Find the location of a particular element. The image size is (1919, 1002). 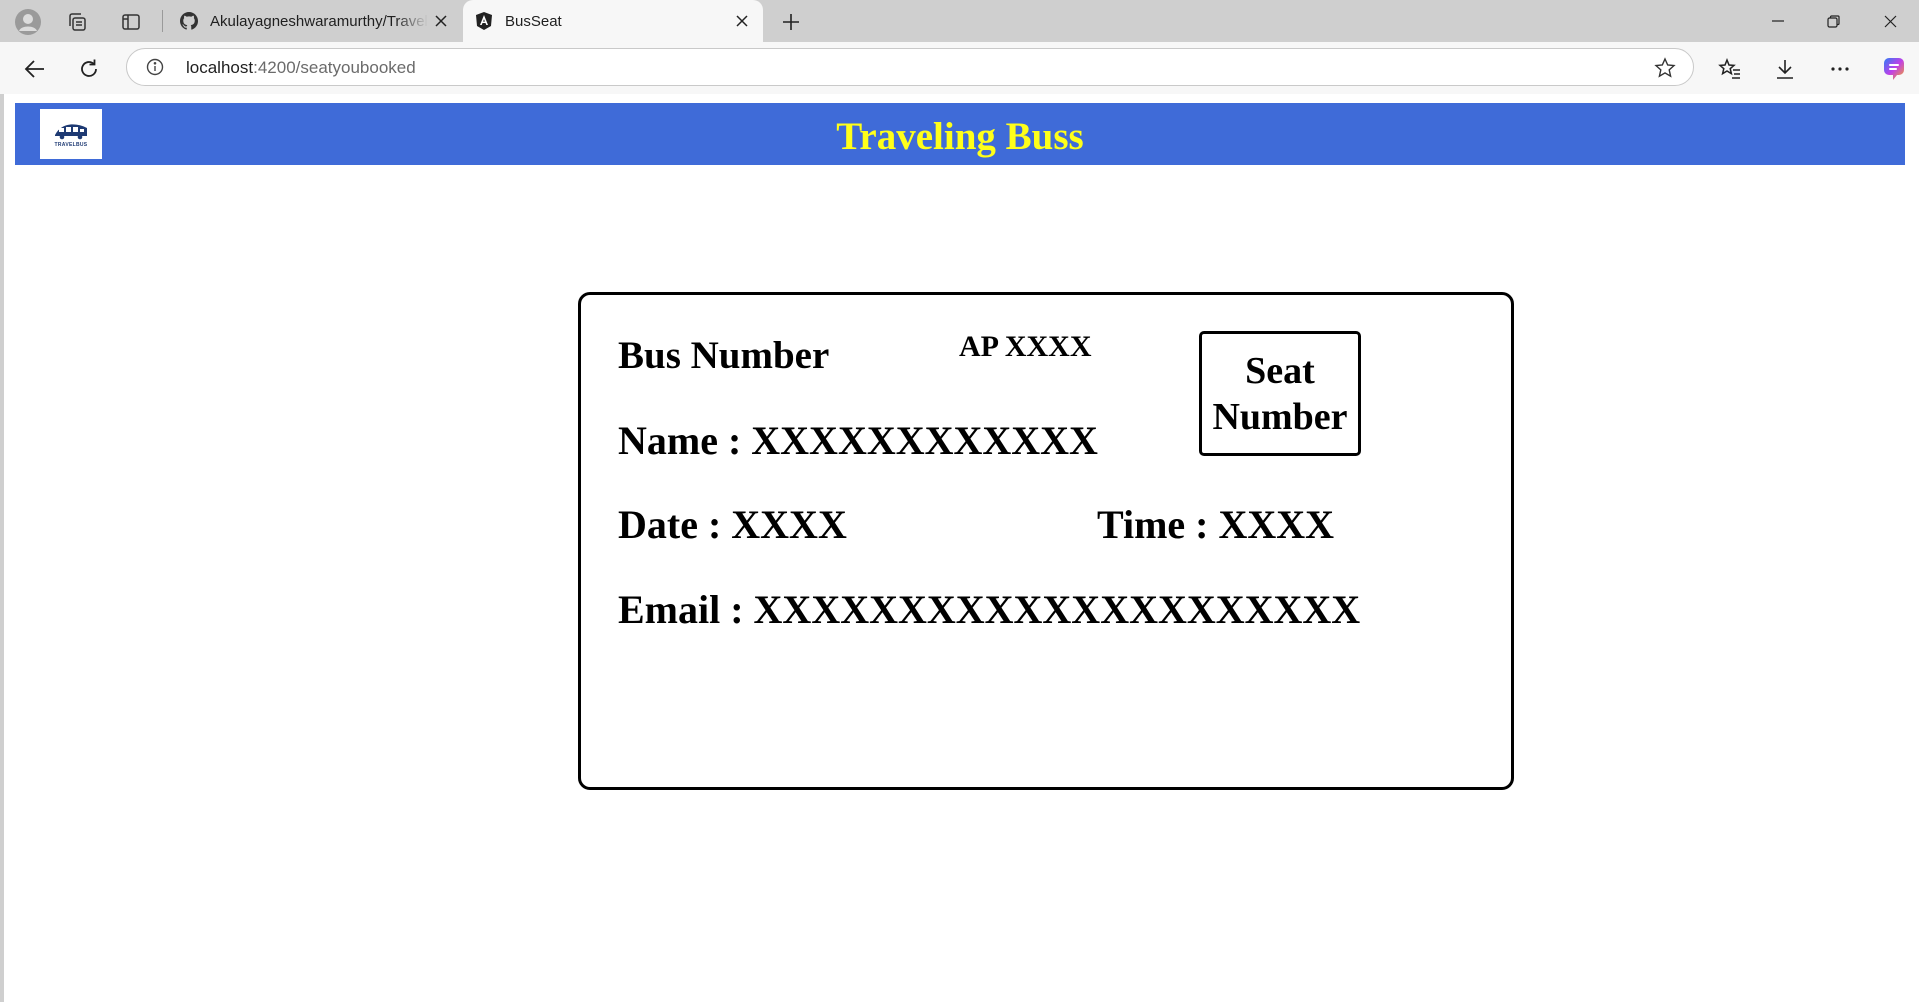

browser-toolbar: localhost:4200/seatyoubooked is located at coordinates (959, 68).